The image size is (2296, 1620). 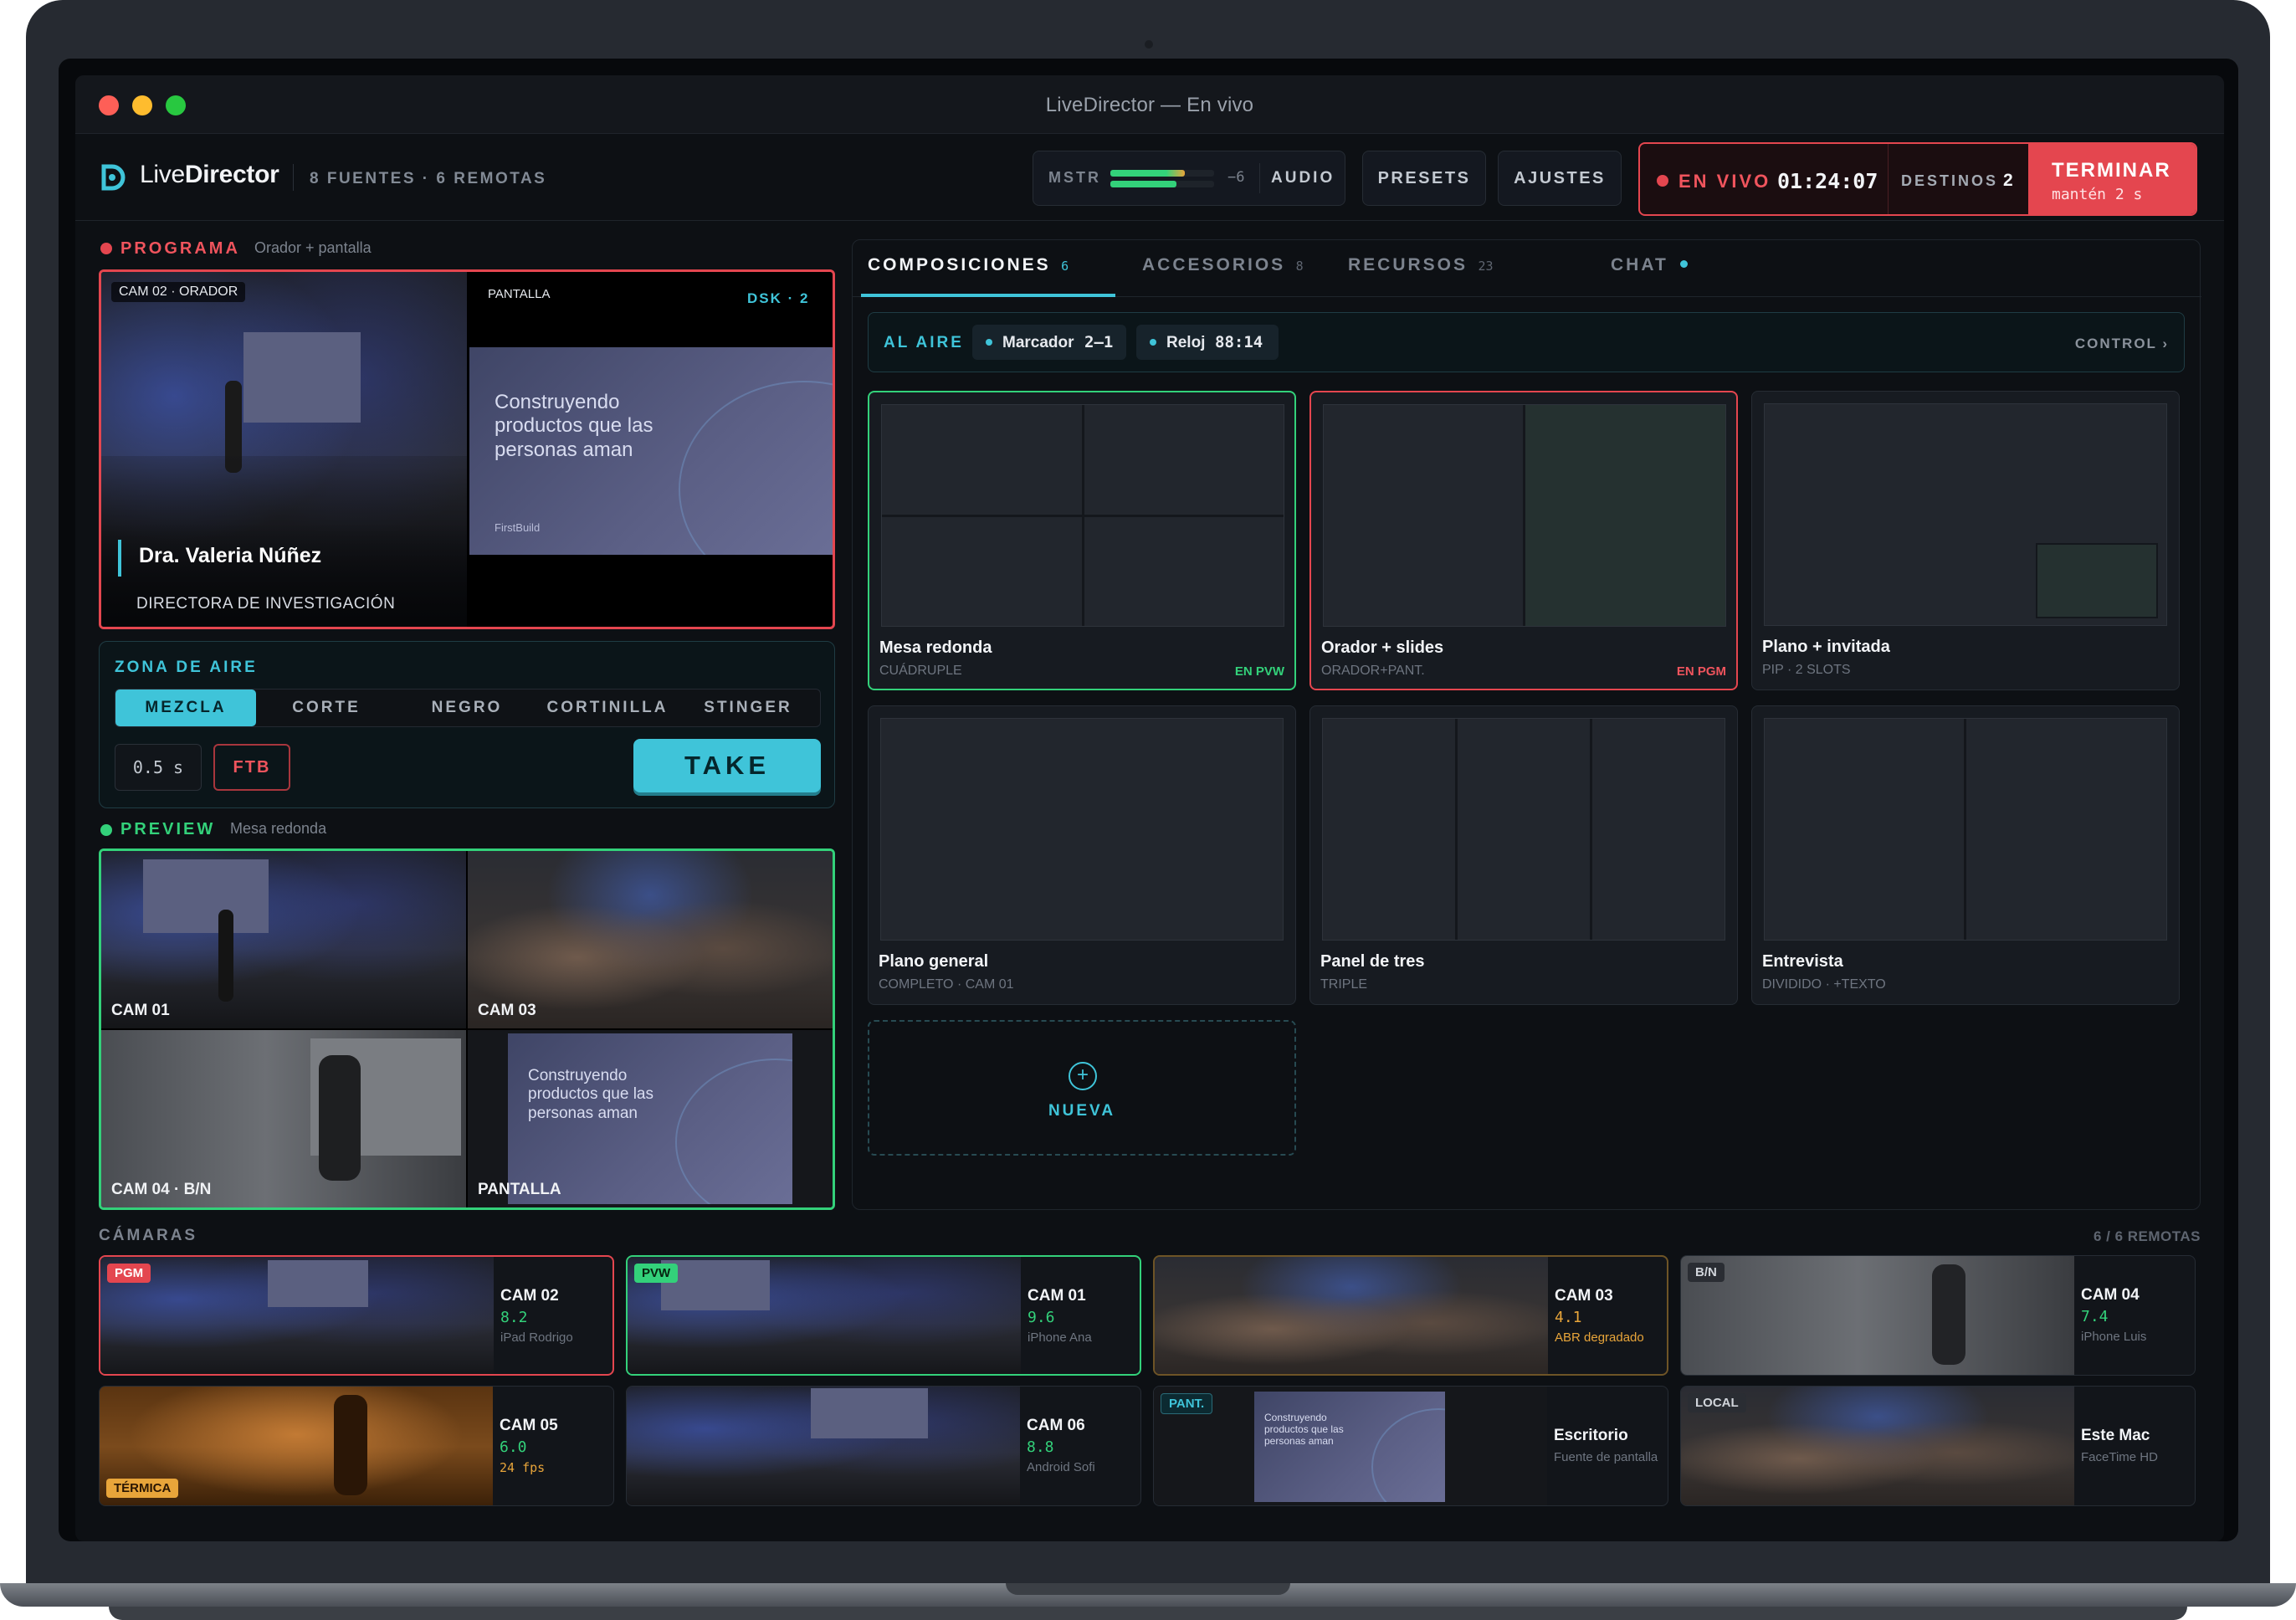 I want to click on camera-tile-this-mac: LOCAL Este Mac FaceTime HD, so click(x=1938, y=1446).